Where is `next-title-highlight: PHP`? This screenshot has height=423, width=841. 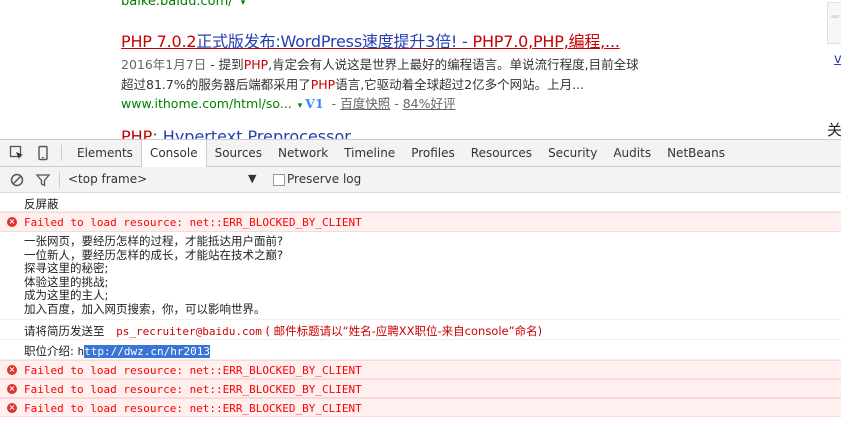
next-title-highlight: PHP is located at coordinates (136, 133).